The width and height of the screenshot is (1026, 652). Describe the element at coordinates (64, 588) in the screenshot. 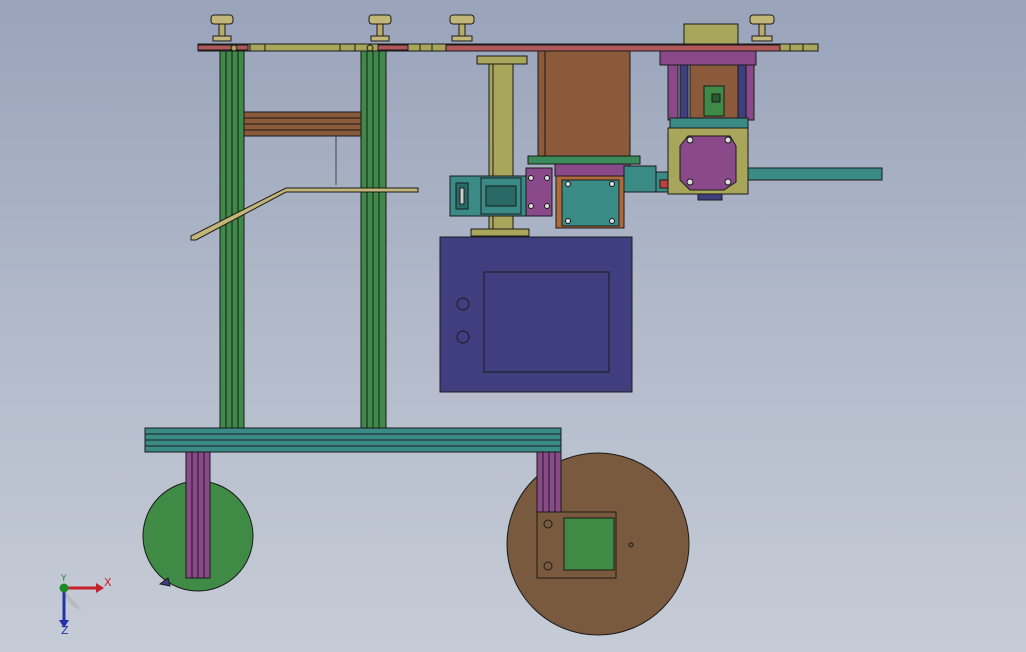

I see `y-axis-origin` at that location.